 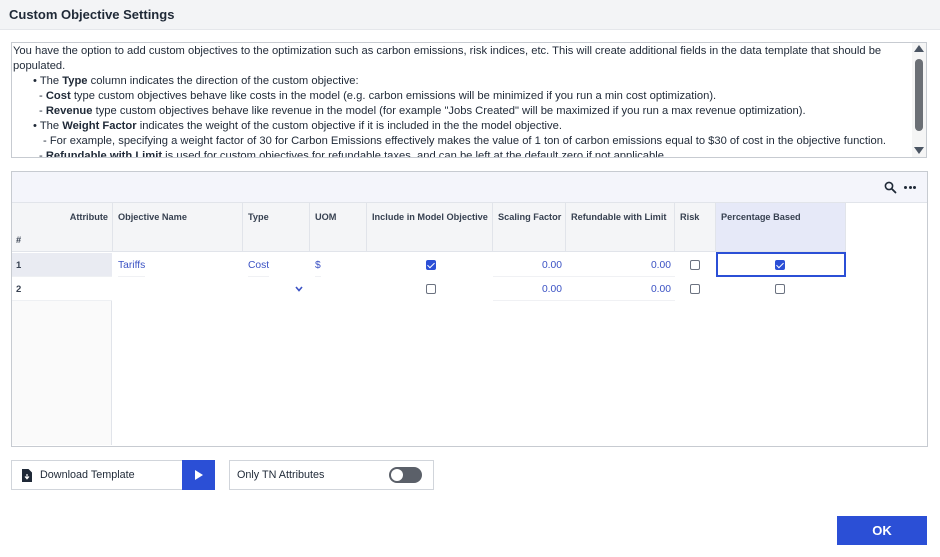 I want to click on column-header-risk: Risk, so click(x=695, y=227).